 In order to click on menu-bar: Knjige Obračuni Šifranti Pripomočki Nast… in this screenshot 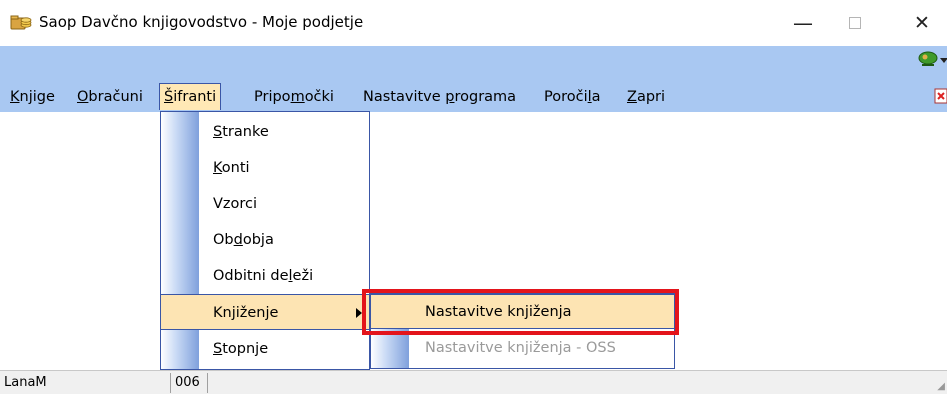, I will do `click(473, 97)`.